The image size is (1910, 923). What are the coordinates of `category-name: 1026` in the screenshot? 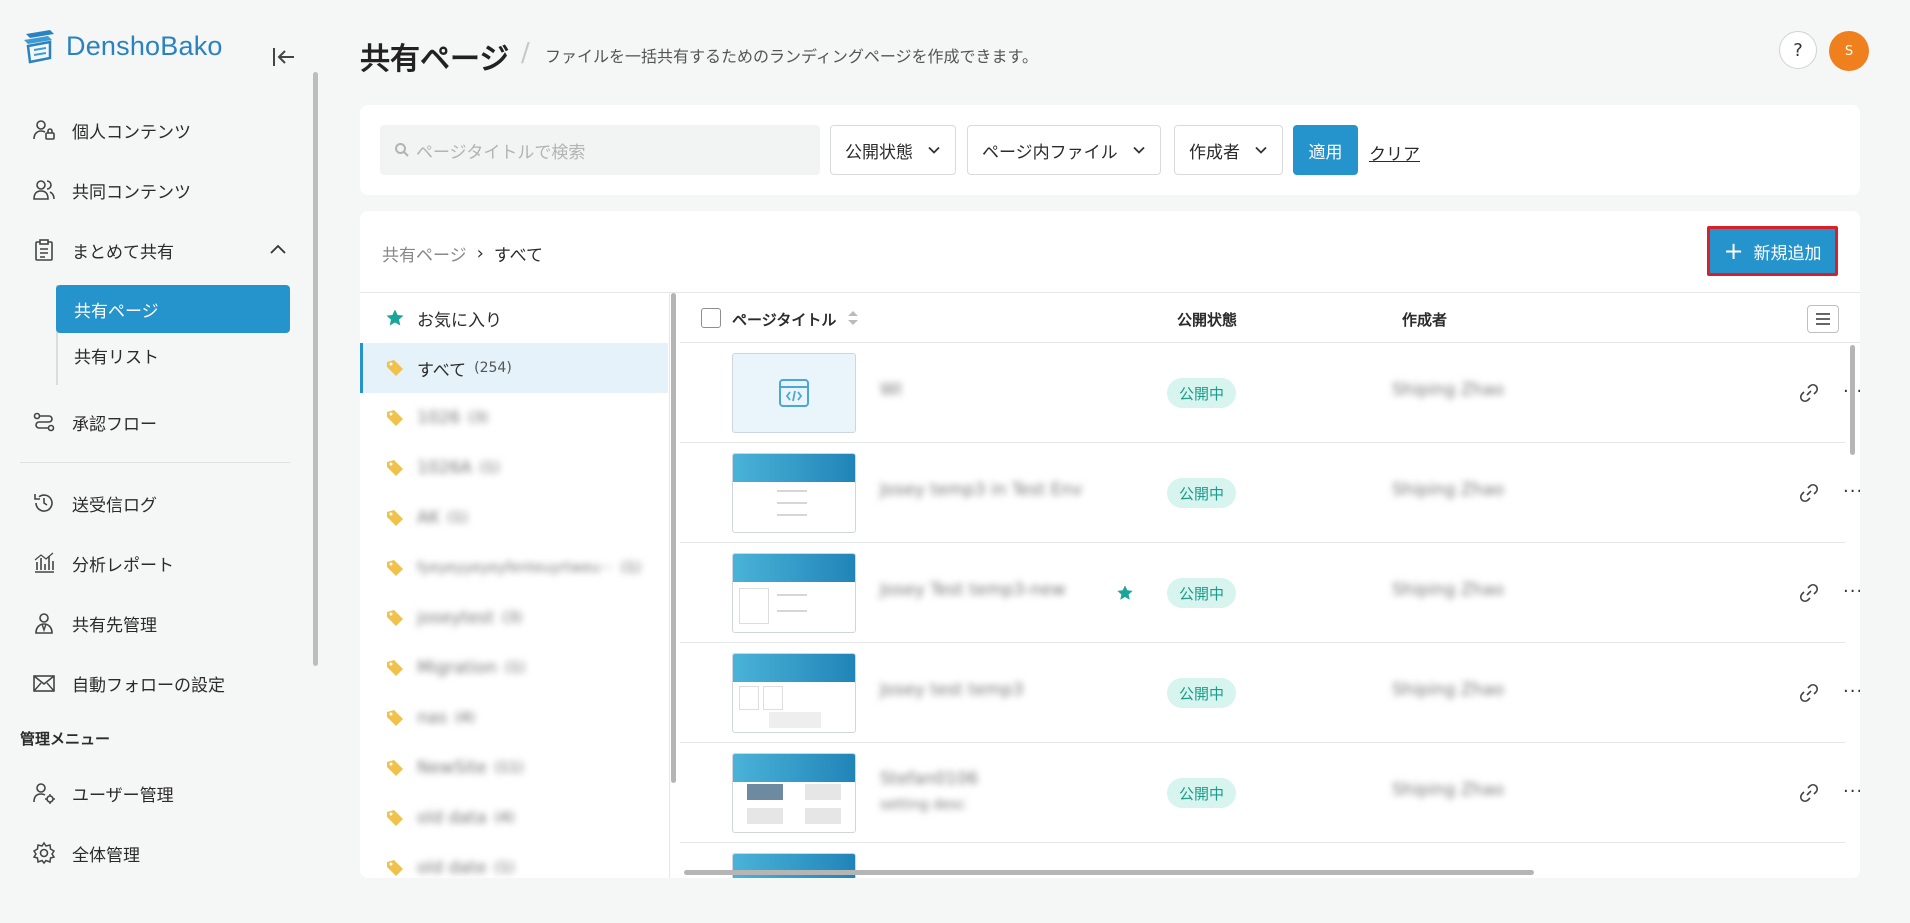 It's located at (439, 418).